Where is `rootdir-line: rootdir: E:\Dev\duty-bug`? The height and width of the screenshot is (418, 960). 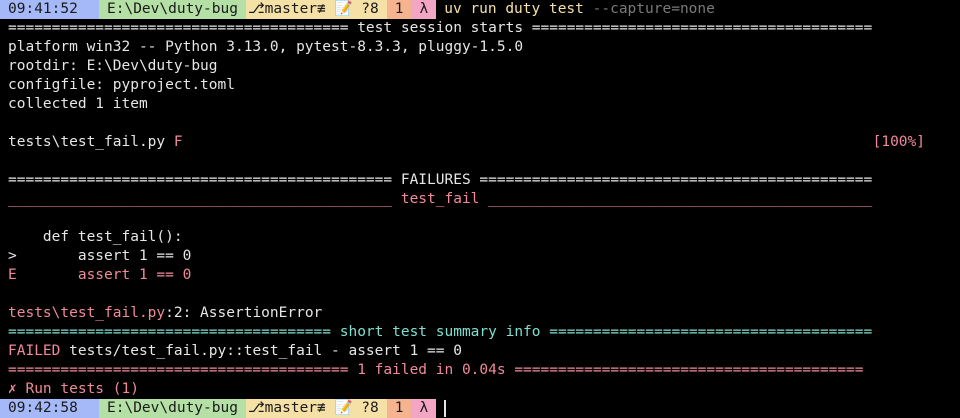 rootdir-line: rootdir: E:\Dev\duty-bug is located at coordinates (113, 66).